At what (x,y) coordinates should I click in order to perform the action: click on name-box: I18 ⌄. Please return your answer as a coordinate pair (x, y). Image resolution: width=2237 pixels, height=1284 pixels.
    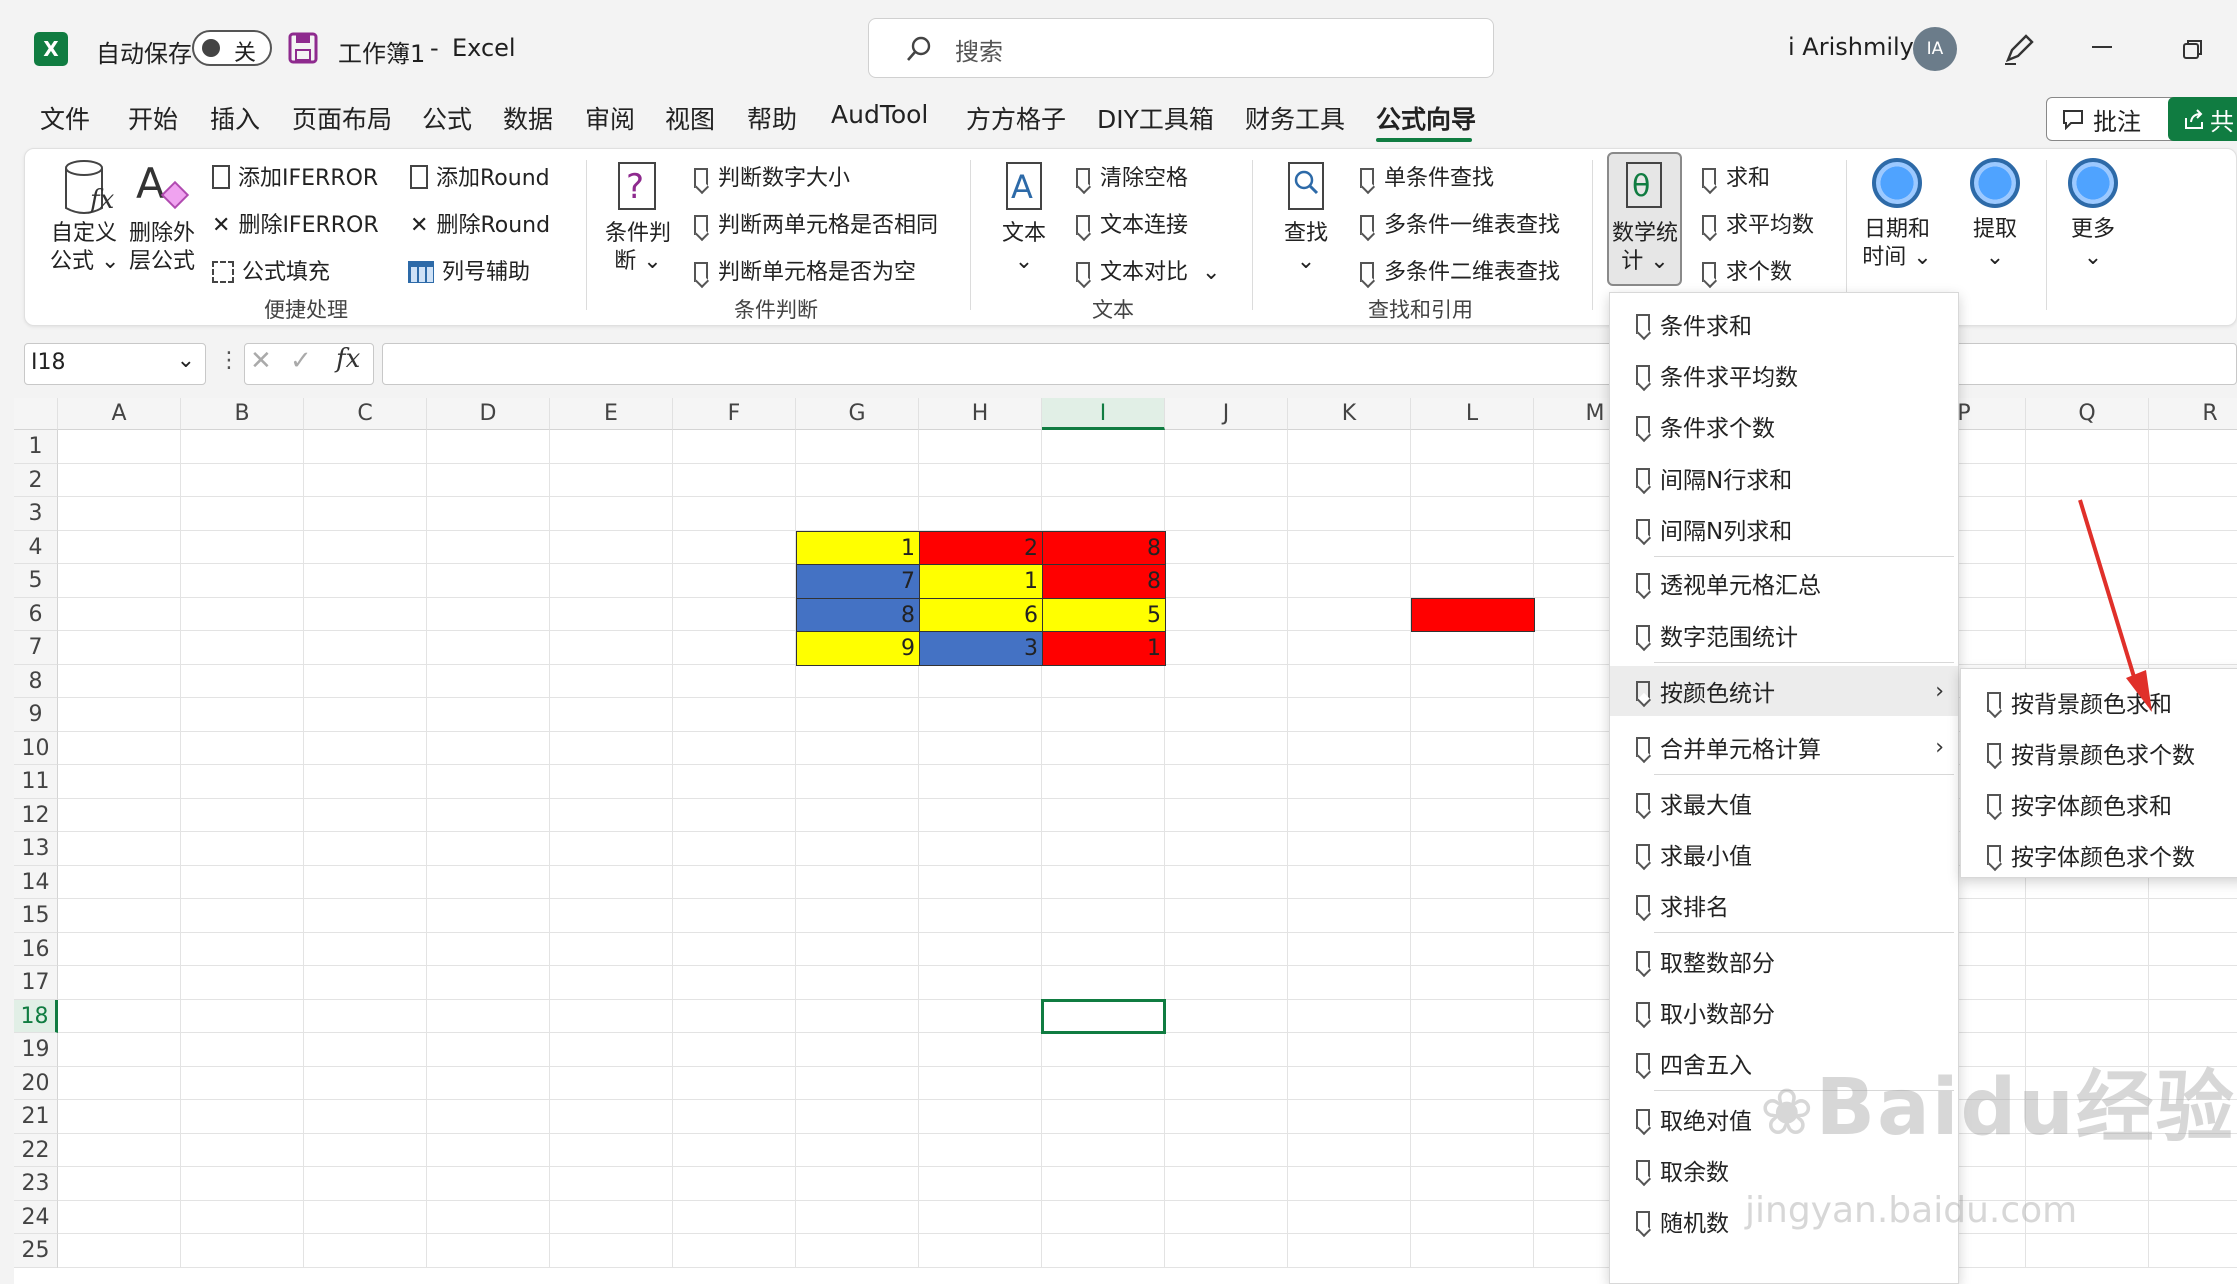
    Looking at the image, I should click on (115, 364).